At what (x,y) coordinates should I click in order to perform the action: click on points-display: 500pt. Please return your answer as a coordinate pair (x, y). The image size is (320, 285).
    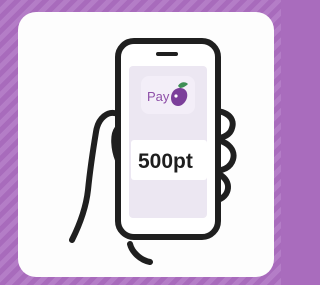
    Looking at the image, I should click on (169, 160).